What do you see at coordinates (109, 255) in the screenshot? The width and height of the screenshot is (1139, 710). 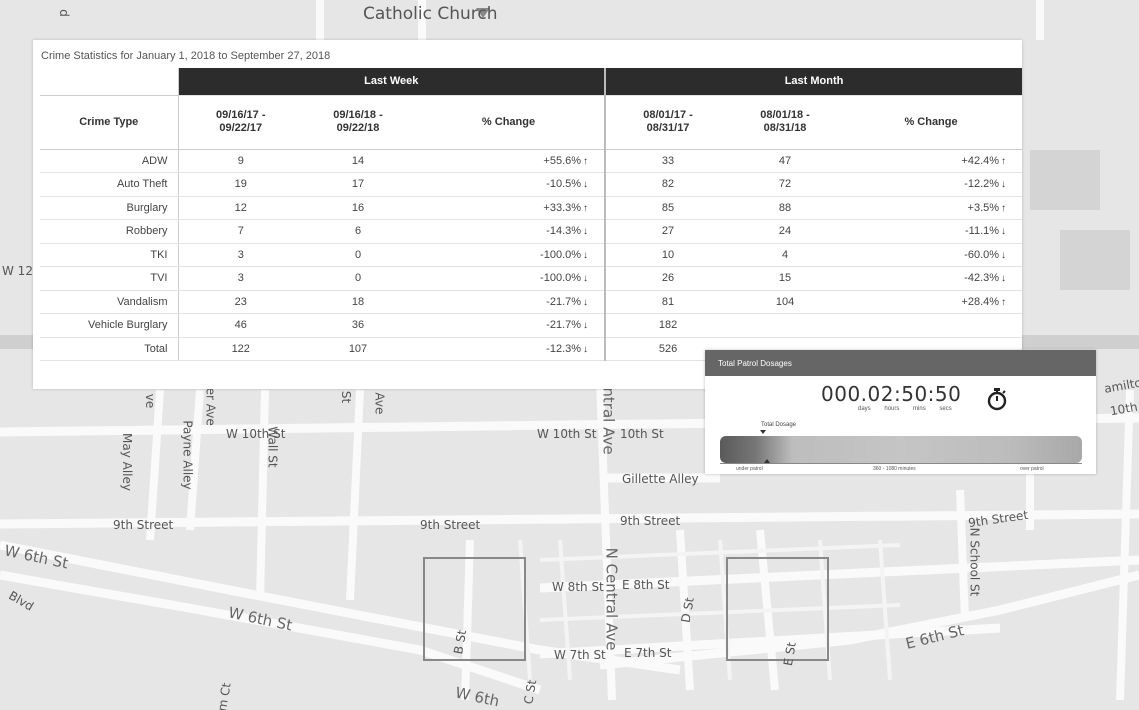 I see `cell-crime-type: TKI` at bounding box center [109, 255].